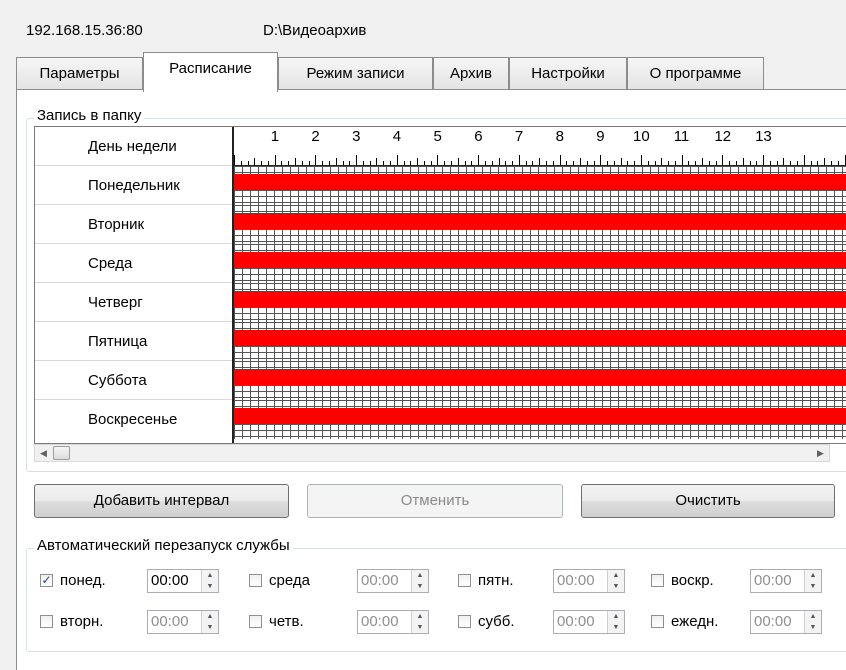 This screenshot has height=670, width=846. Describe the element at coordinates (657, 621) in the screenshot. I see `restart-checkbox-daily` at that location.